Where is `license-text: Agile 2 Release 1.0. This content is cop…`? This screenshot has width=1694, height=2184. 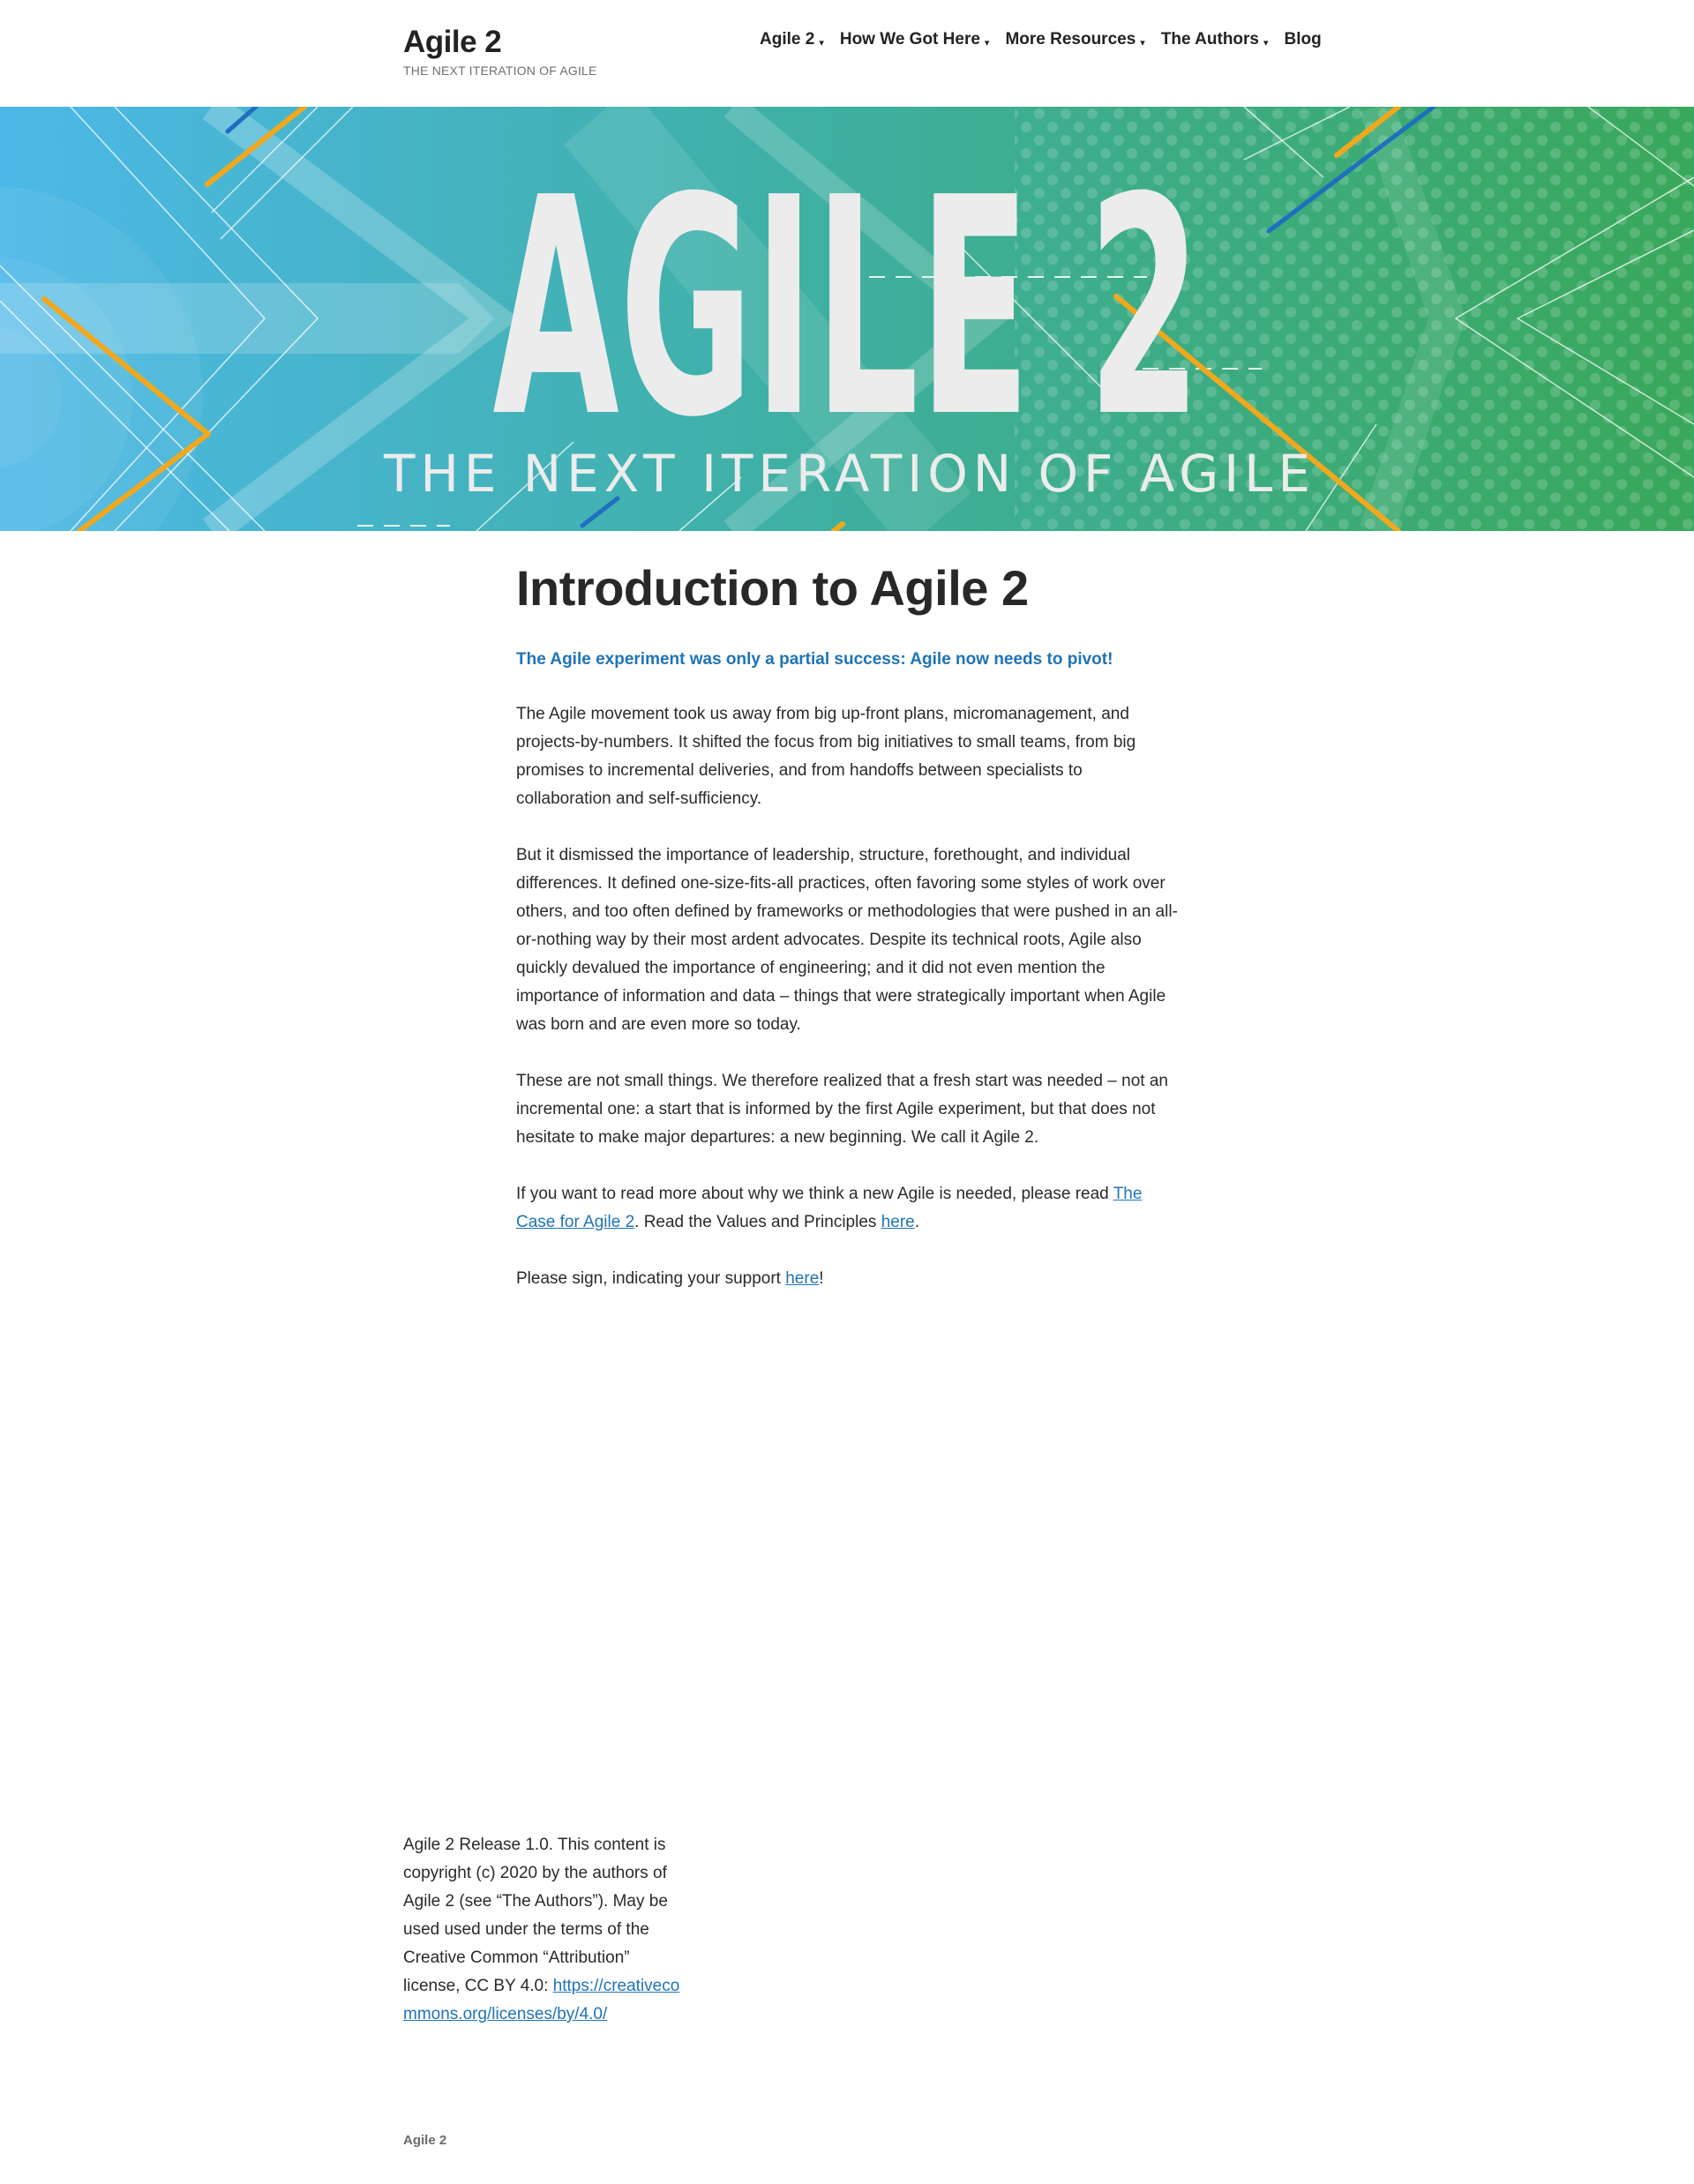
license-text: Agile 2 Release 1.0. This content is cop… is located at coordinates (535, 1915).